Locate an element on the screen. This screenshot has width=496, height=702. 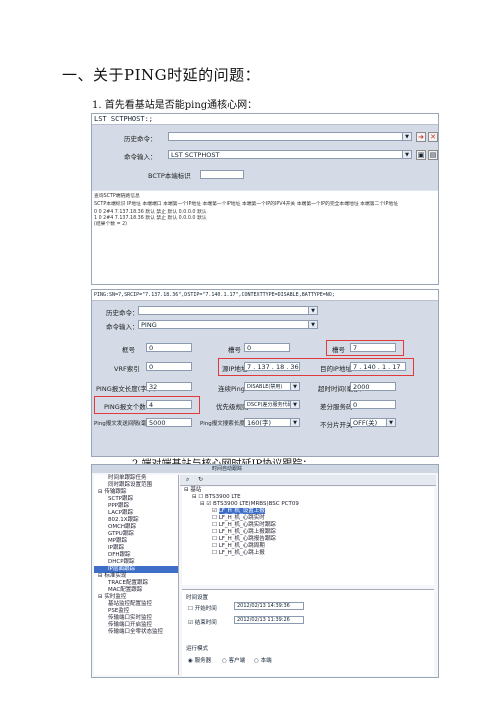
df-select: OFF(关) ▼ is located at coordinates (373, 422).